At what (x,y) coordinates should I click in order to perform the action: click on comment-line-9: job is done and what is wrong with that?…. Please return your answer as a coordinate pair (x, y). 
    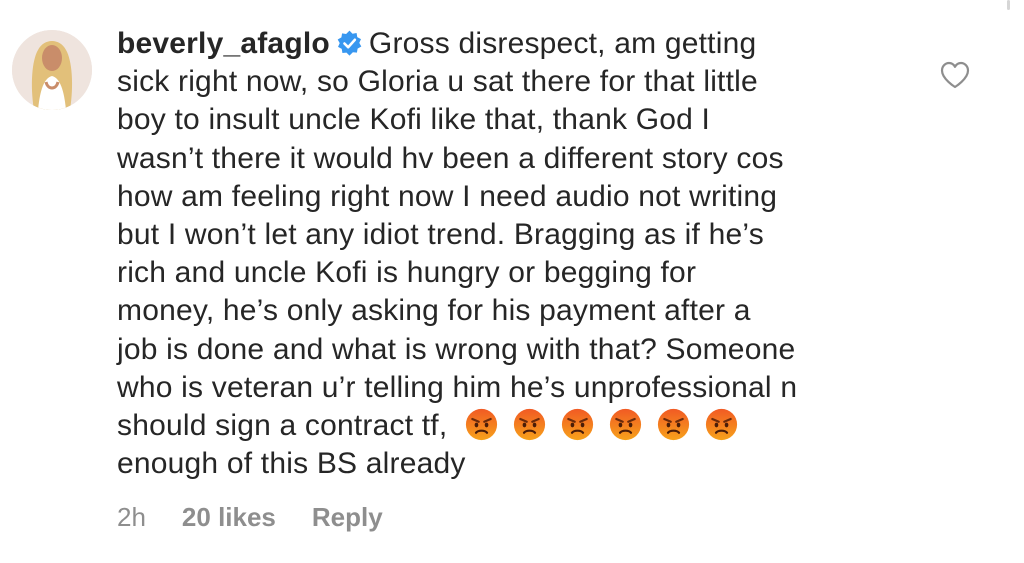
    Looking at the image, I should click on (456, 349).